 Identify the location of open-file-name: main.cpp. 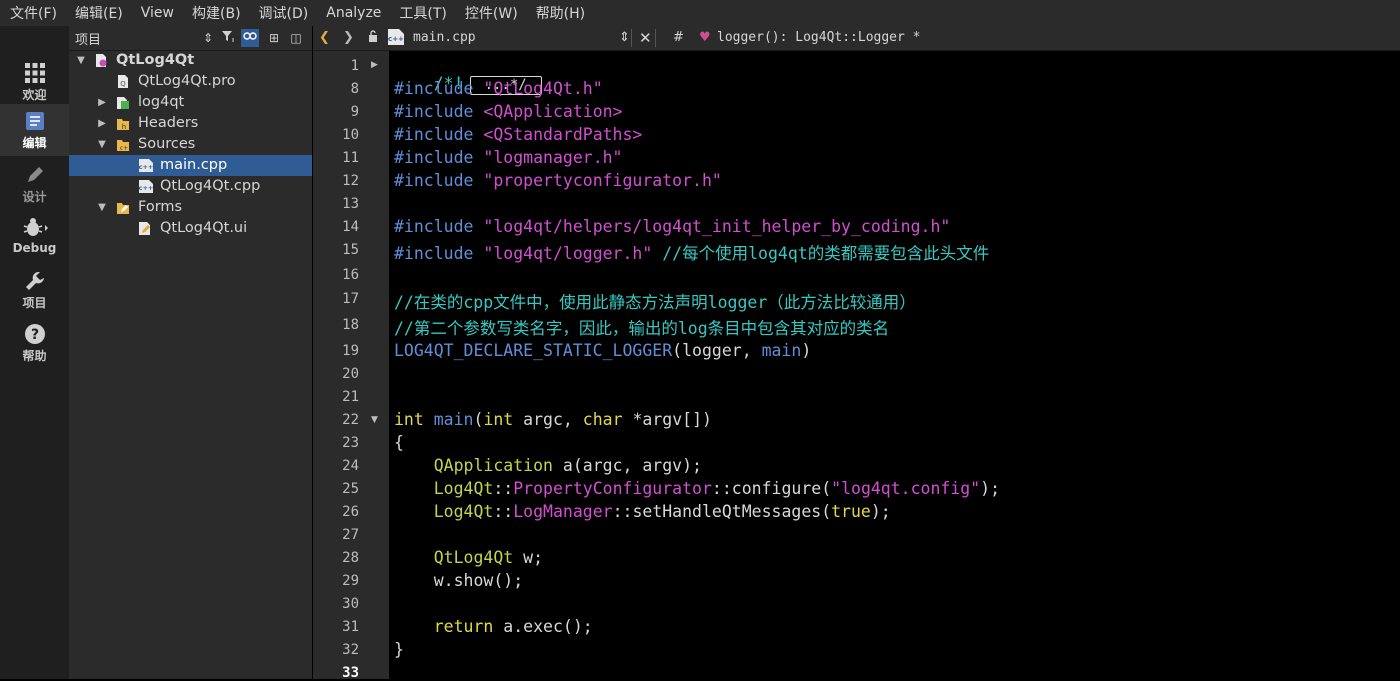
(444, 38).